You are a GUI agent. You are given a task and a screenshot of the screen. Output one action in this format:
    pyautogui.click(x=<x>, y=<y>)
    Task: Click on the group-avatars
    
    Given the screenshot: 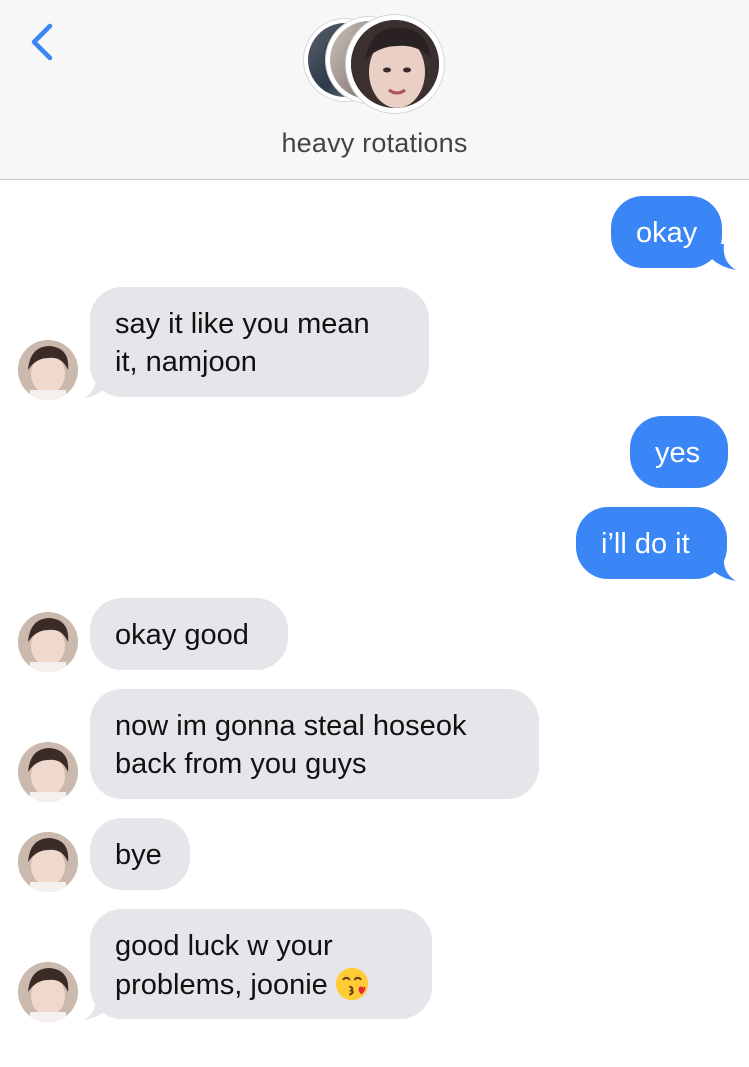 What is the action you would take?
    pyautogui.click(x=375, y=64)
    